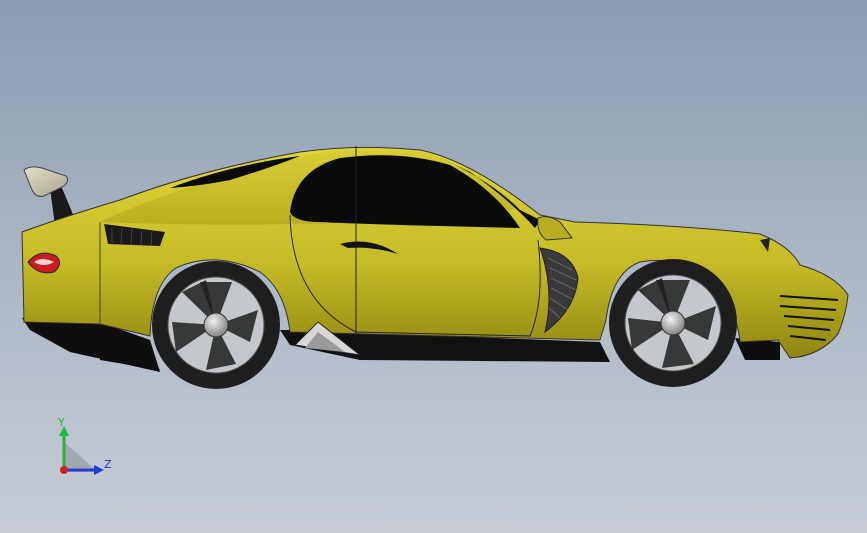  Describe the element at coordinates (108, 464) in the screenshot. I see `z-axis-label: Z` at that location.